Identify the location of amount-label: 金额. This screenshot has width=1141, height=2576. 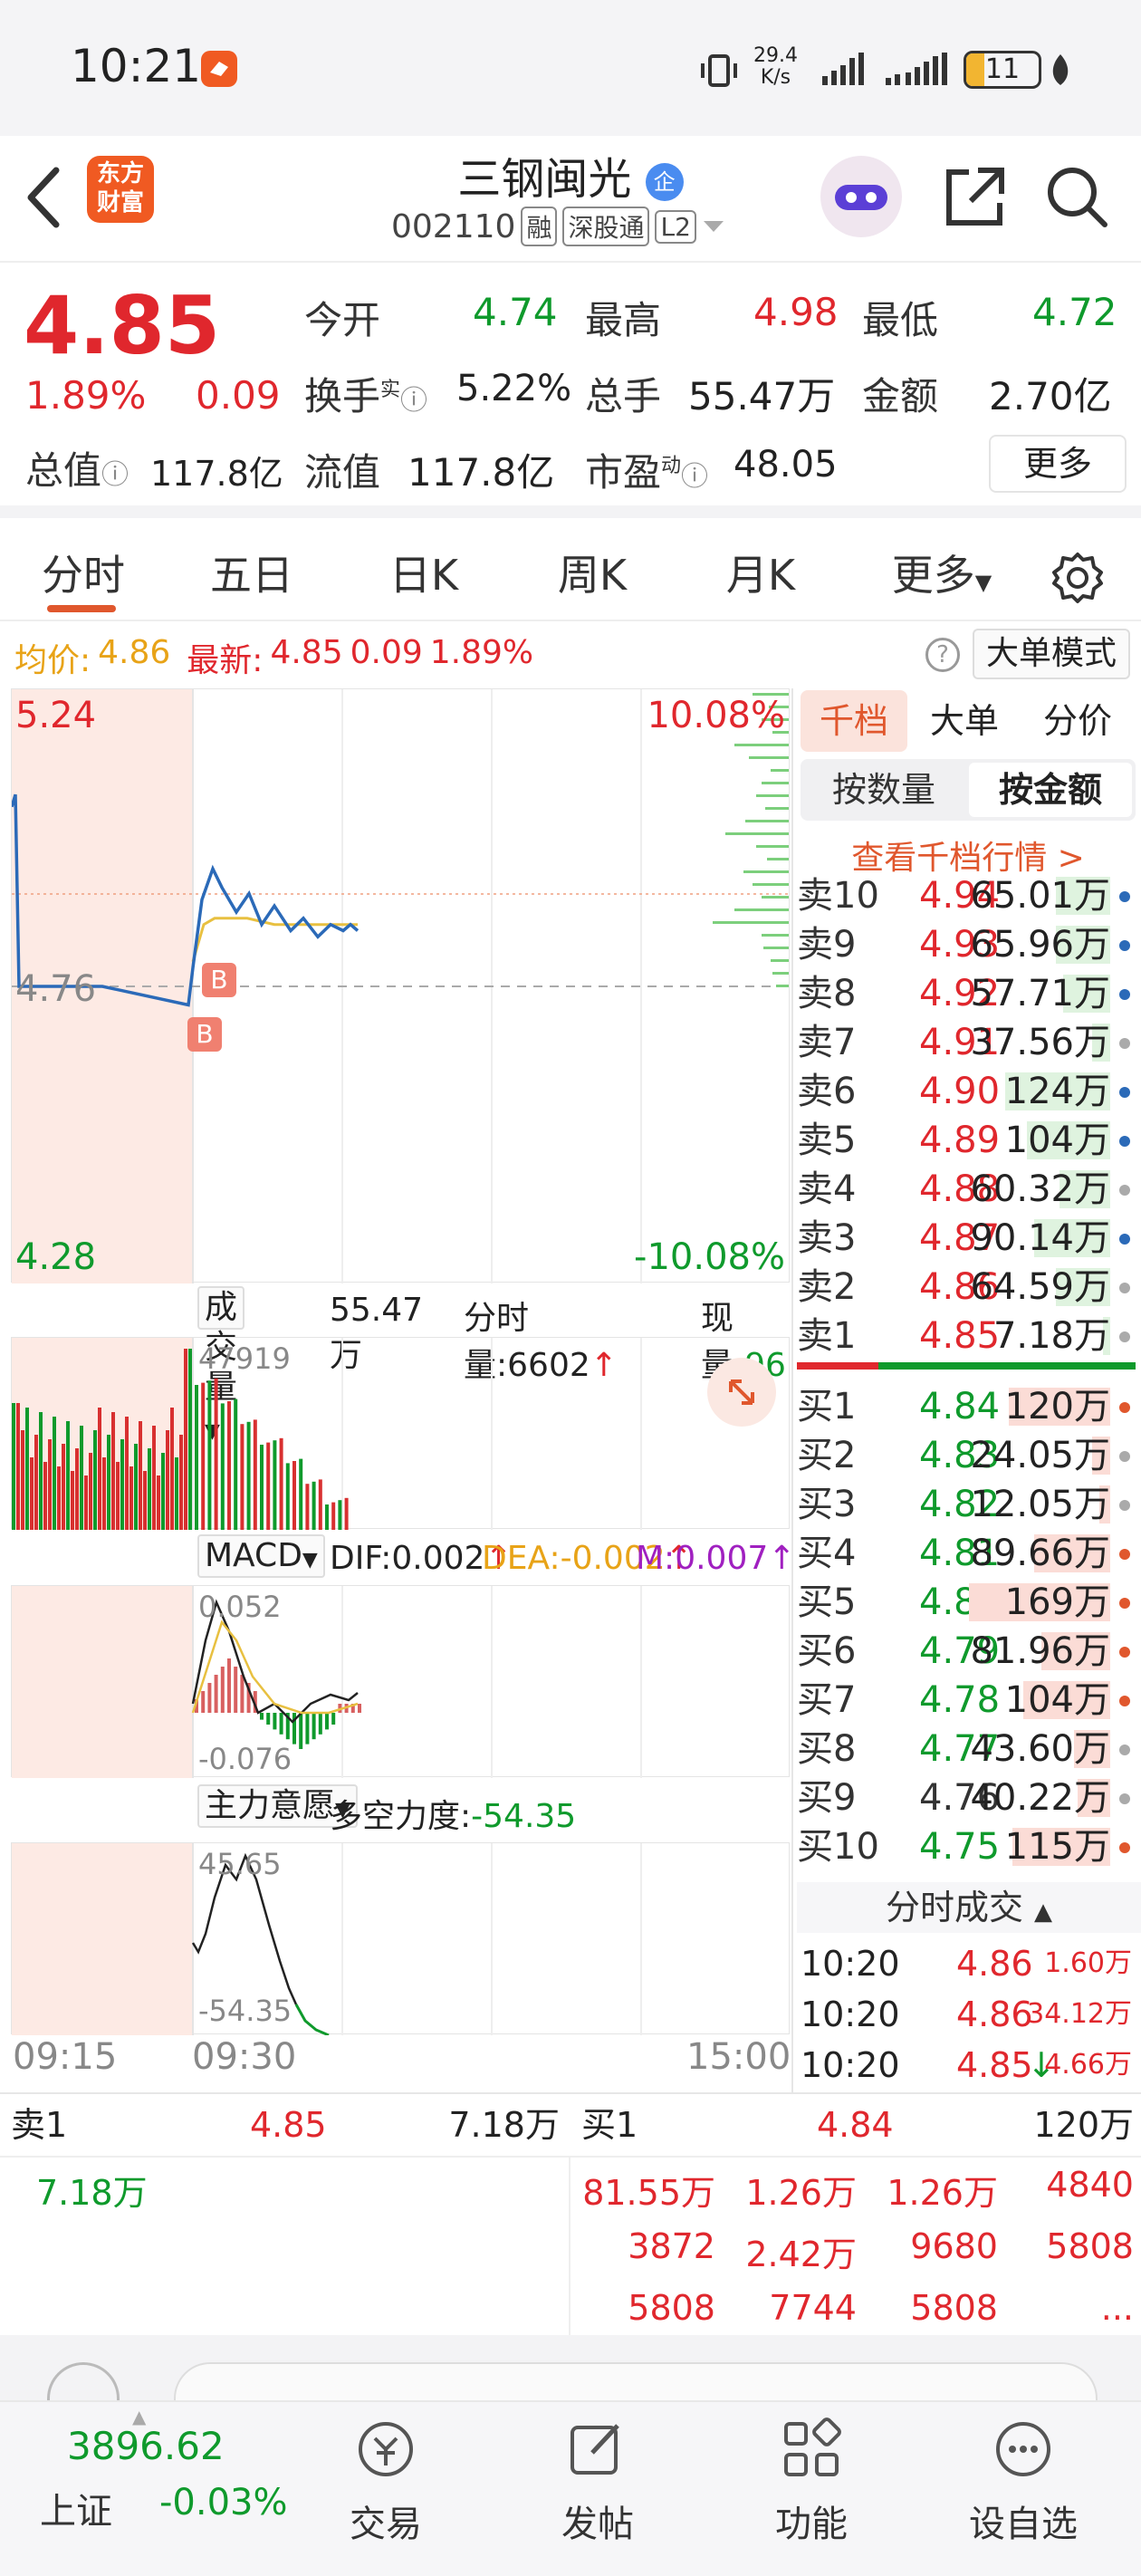
(901, 396).